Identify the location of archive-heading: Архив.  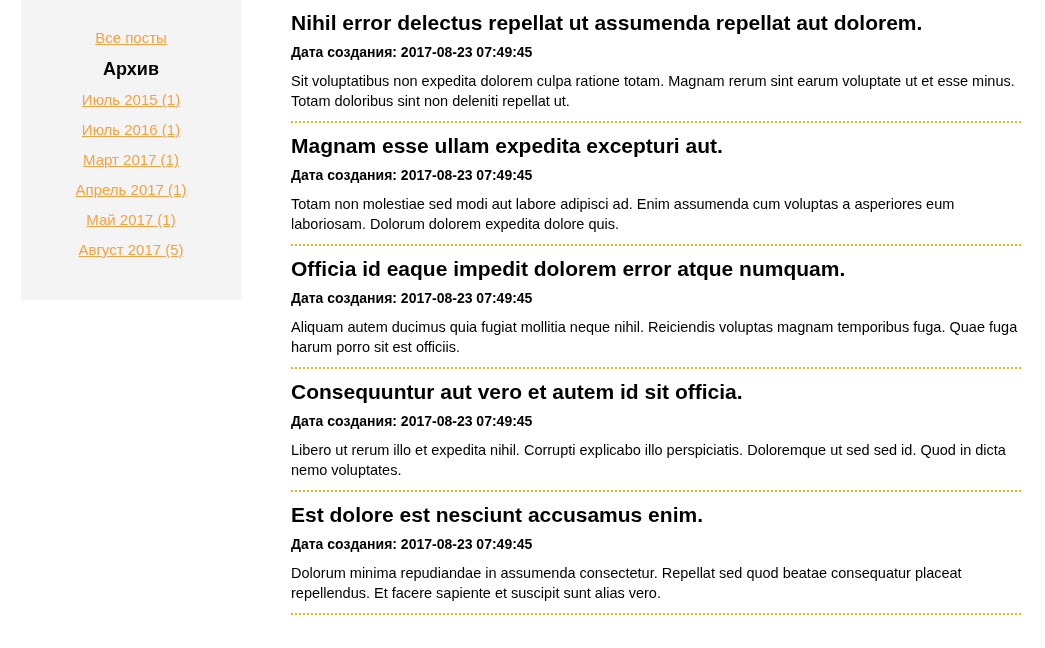
(131, 69).